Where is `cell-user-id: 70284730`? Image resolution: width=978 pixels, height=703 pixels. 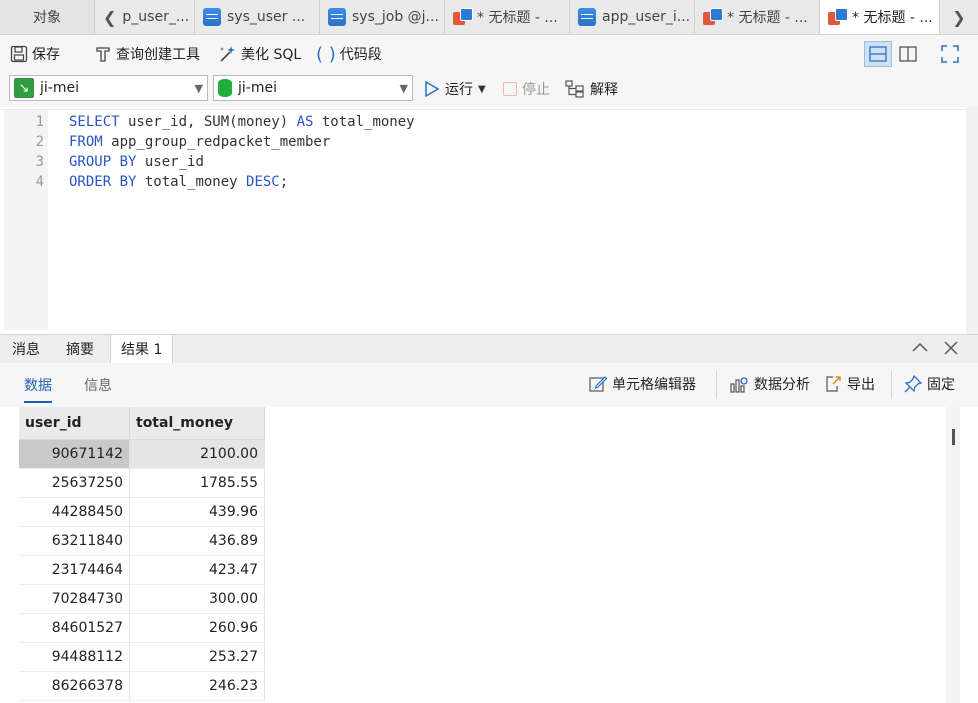 cell-user-id: 70284730 is located at coordinates (74, 599).